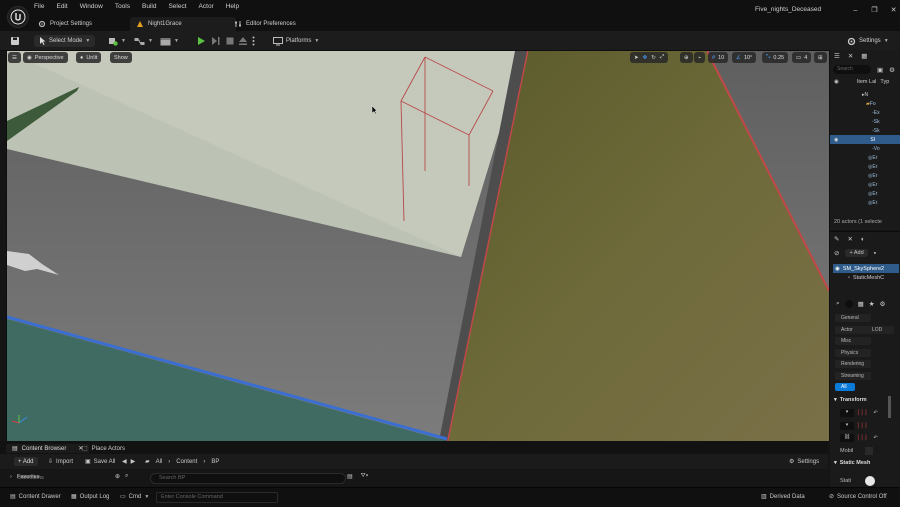 The width and height of the screenshot is (900, 507). Describe the element at coordinates (847, 413) in the screenshot. I see `location-dropdown: ▾` at that location.